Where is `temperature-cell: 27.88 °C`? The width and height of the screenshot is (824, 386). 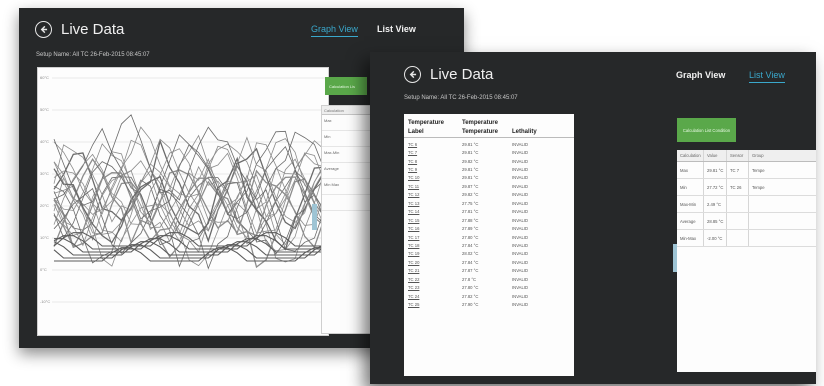 temperature-cell: 27.88 °C is located at coordinates (470, 220).